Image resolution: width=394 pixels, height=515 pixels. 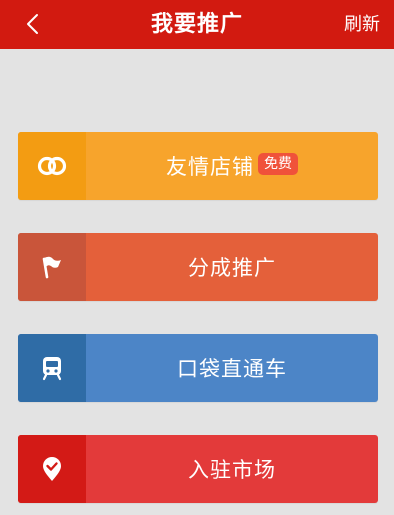 What do you see at coordinates (210, 167) in the screenshot?
I see `menu-item-label: 友情店铺` at bounding box center [210, 167].